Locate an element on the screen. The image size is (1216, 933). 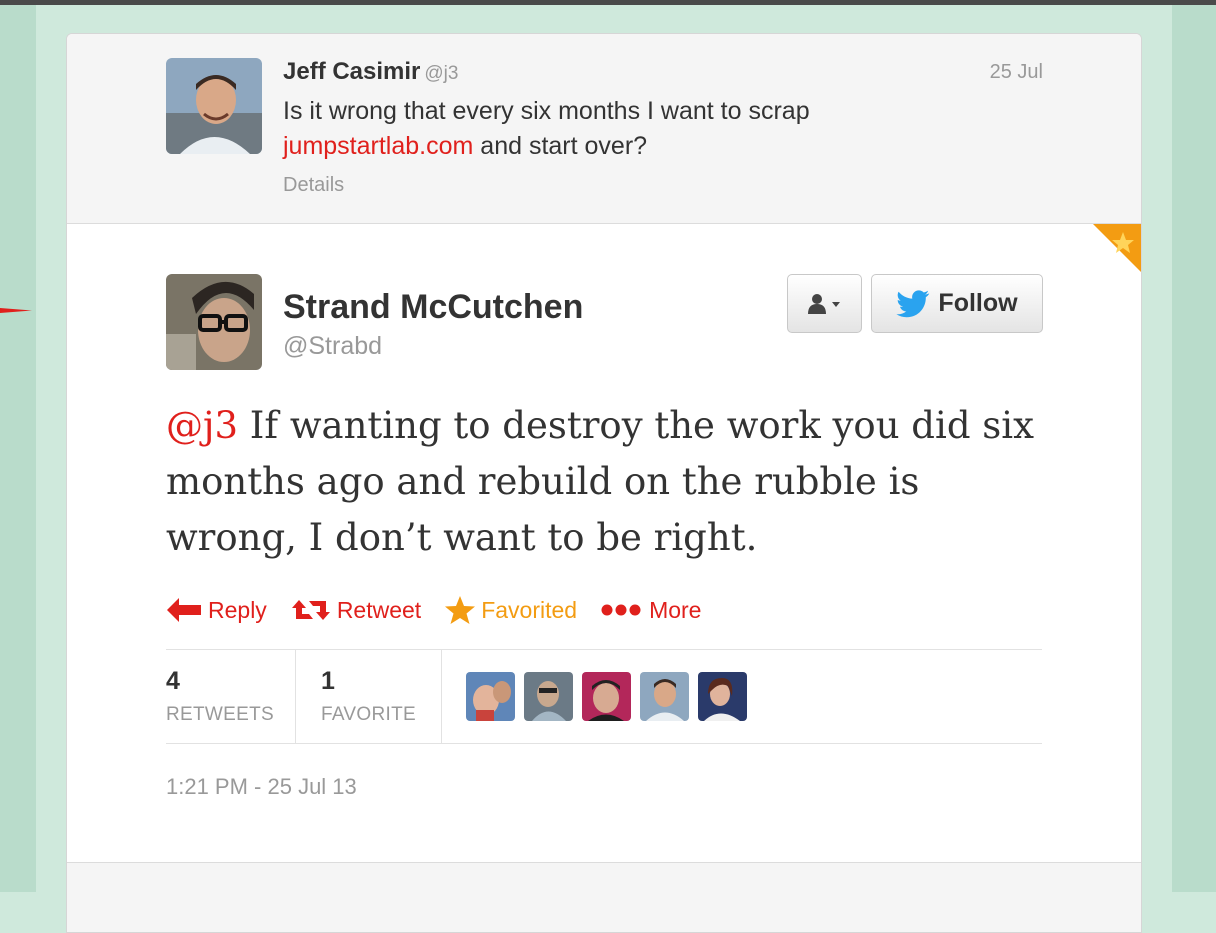
retweet-action: Retweet is located at coordinates (356, 610).